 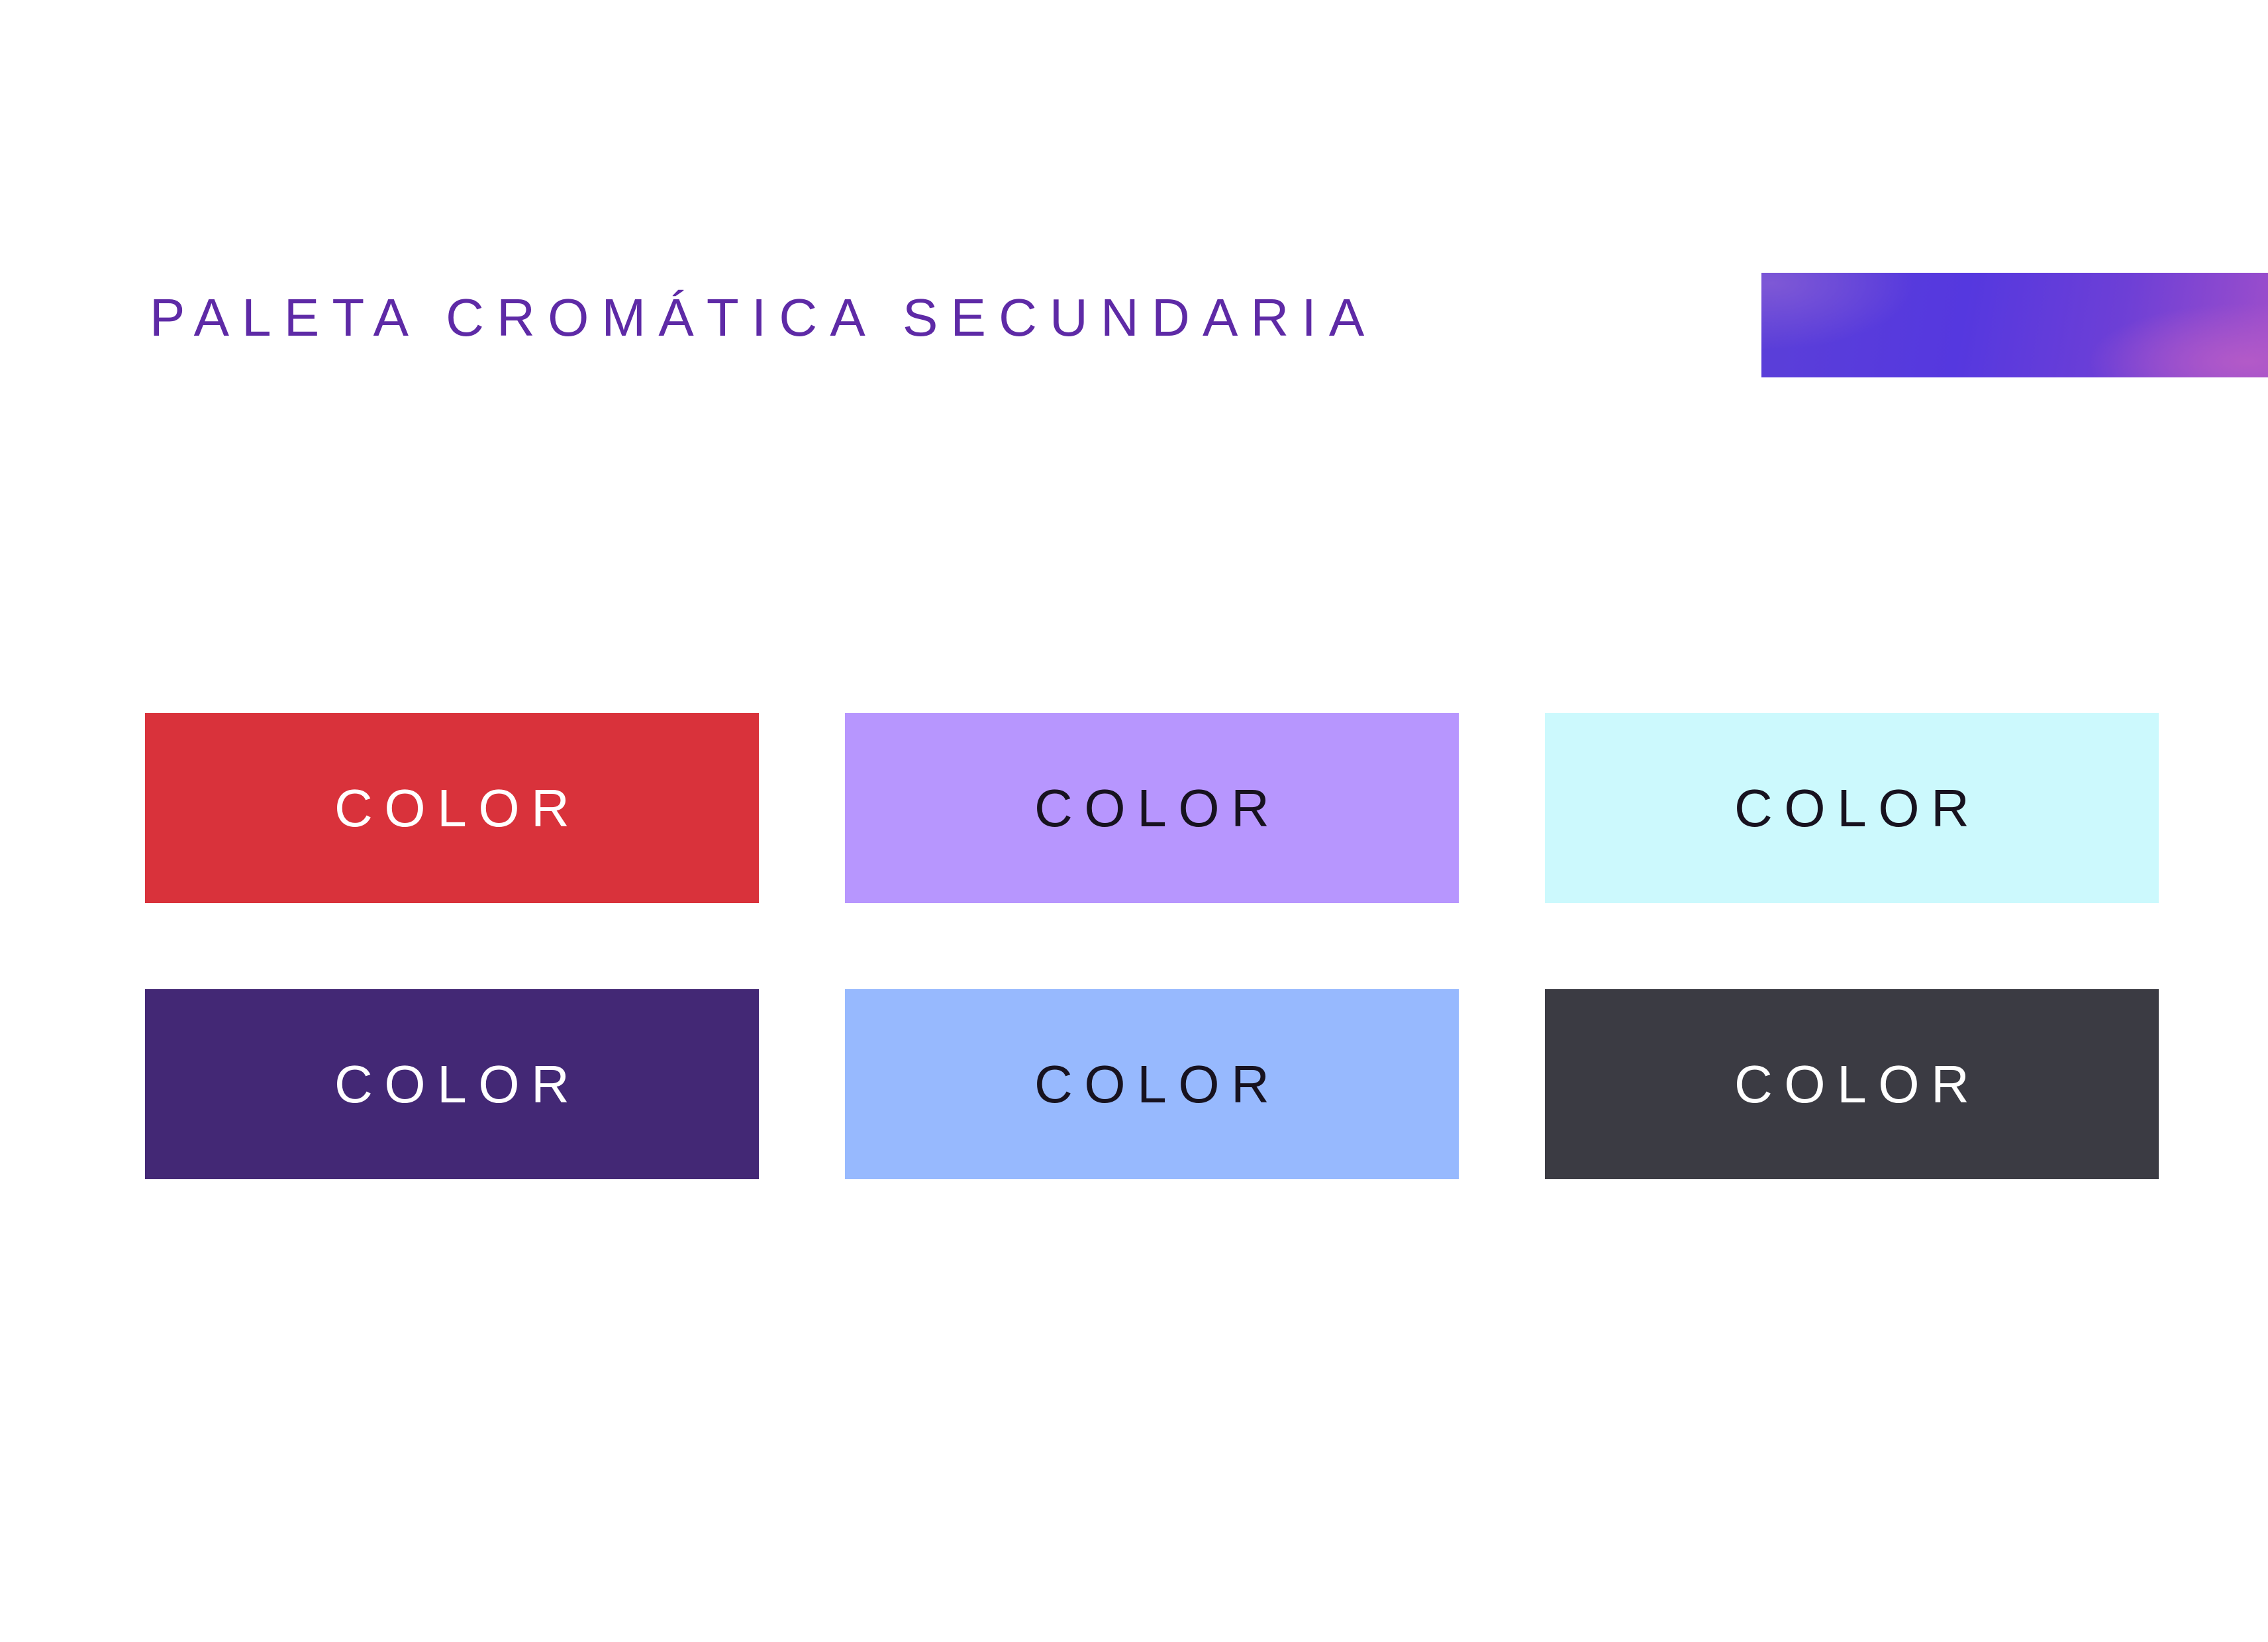 What do you see at coordinates (2015, 325) in the screenshot?
I see `accent-gradient-bar` at bounding box center [2015, 325].